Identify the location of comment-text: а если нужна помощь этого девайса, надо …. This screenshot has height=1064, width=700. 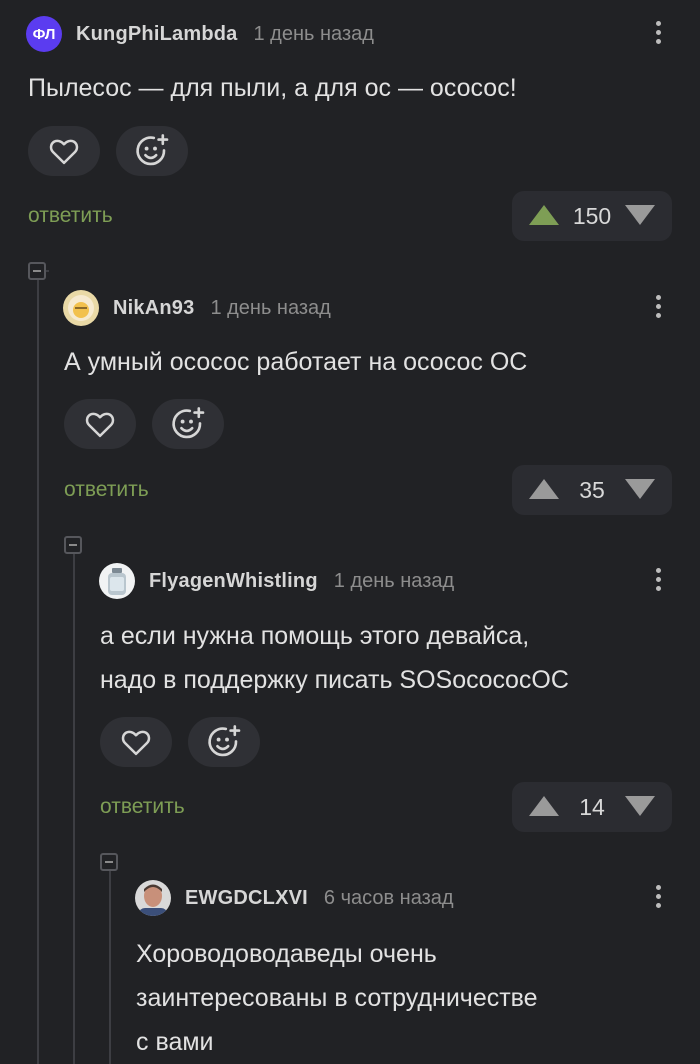
(334, 658).